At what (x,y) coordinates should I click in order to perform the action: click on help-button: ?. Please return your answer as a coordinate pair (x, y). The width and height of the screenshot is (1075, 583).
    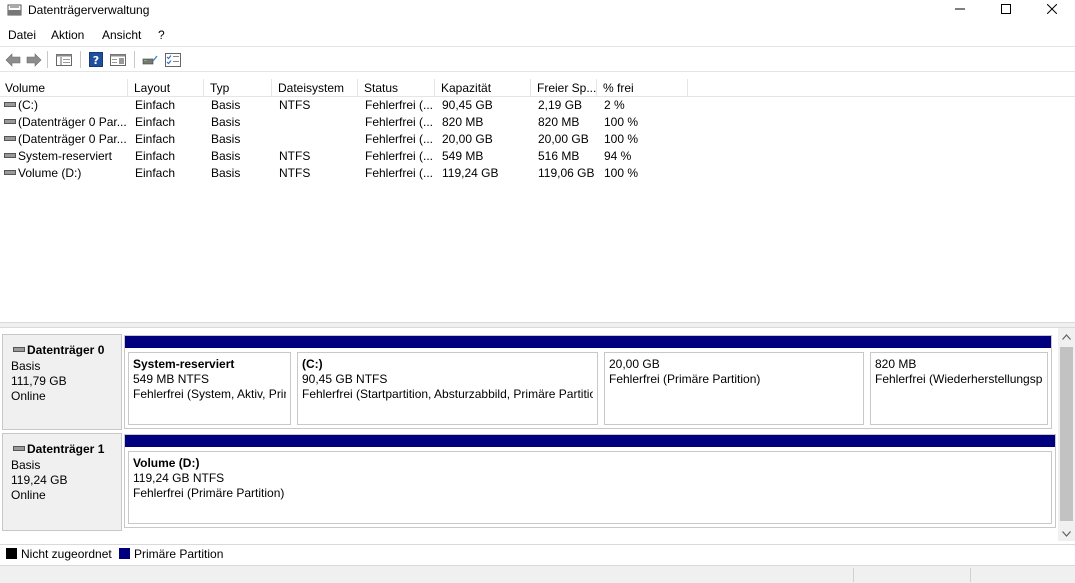
    Looking at the image, I should click on (96, 59).